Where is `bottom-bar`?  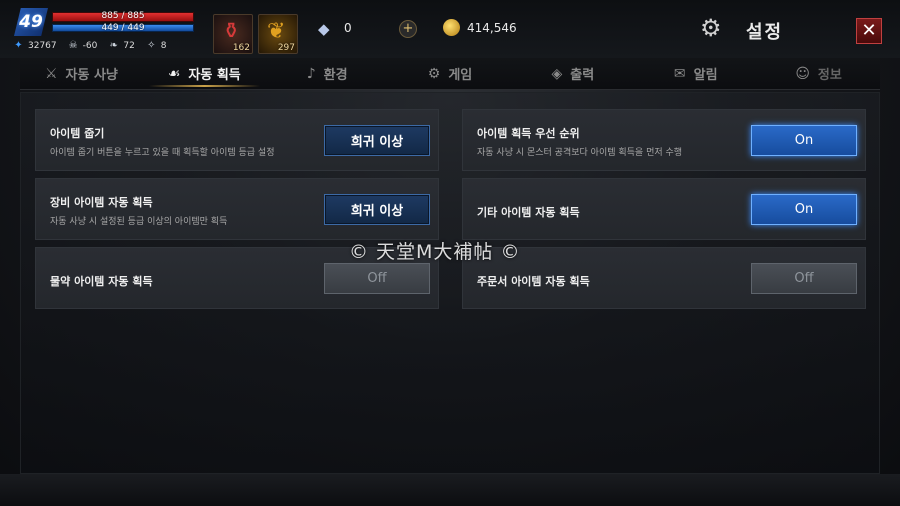 bottom-bar is located at coordinates (450, 490).